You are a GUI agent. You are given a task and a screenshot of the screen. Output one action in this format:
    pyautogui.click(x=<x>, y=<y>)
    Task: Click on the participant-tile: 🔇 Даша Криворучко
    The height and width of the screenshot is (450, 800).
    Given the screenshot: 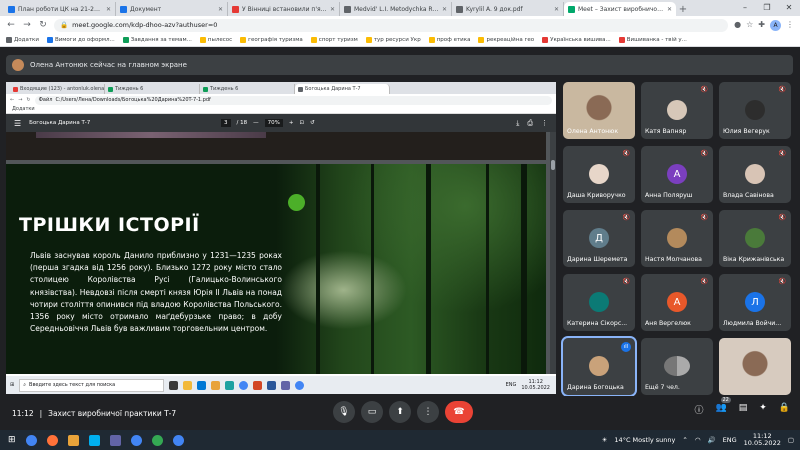 What is the action you would take?
    pyautogui.click(x=599, y=174)
    